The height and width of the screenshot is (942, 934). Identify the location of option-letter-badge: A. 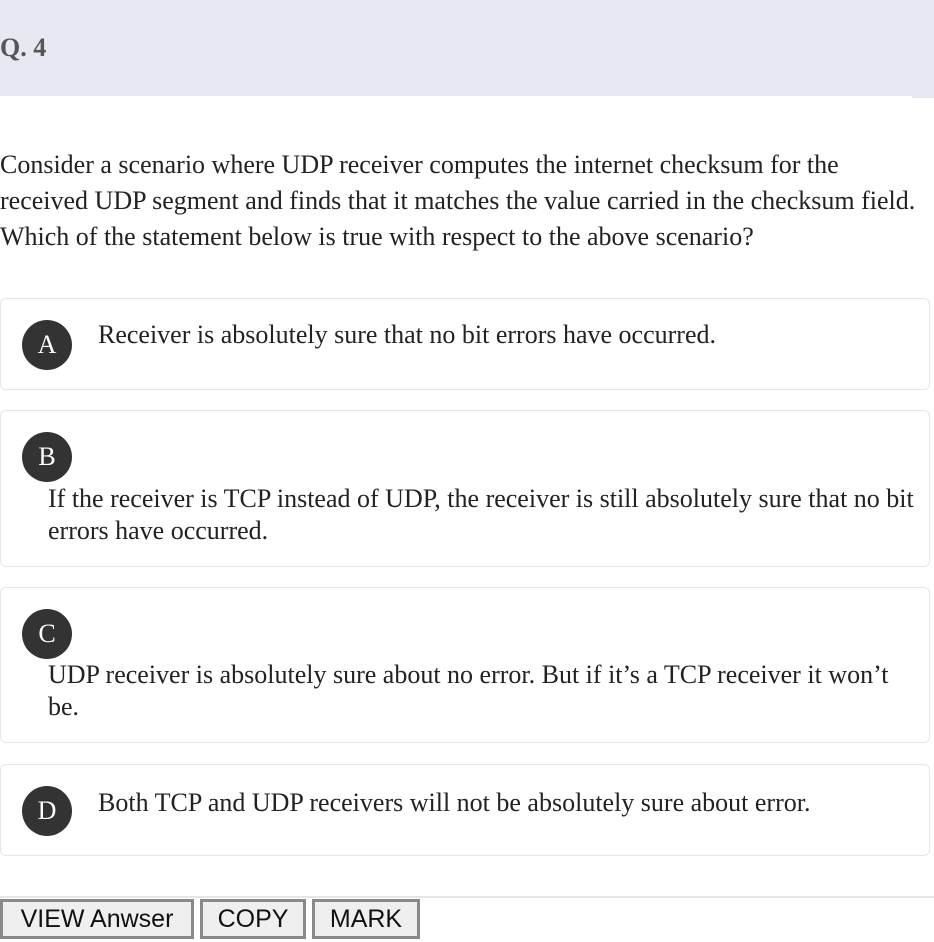
(47, 345).